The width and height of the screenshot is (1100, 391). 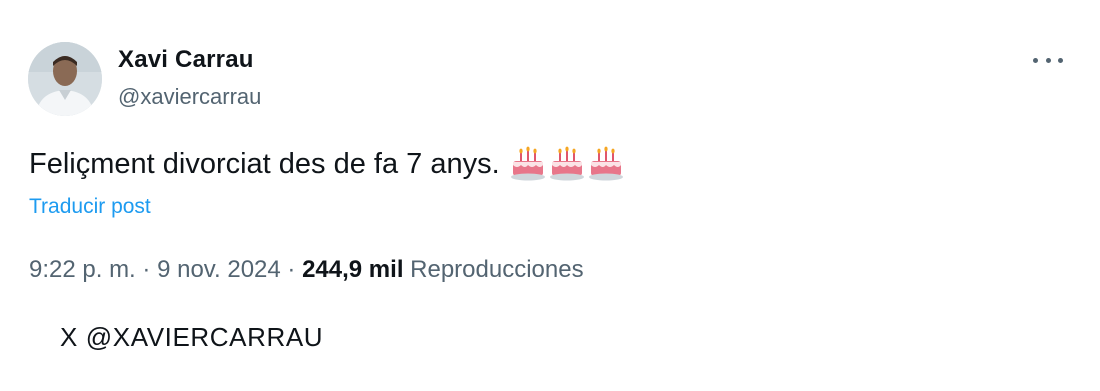 What do you see at coordinates (1048, 60) in the screenshot?
I see `more-options-icon` at bounding box center [1048, 60].